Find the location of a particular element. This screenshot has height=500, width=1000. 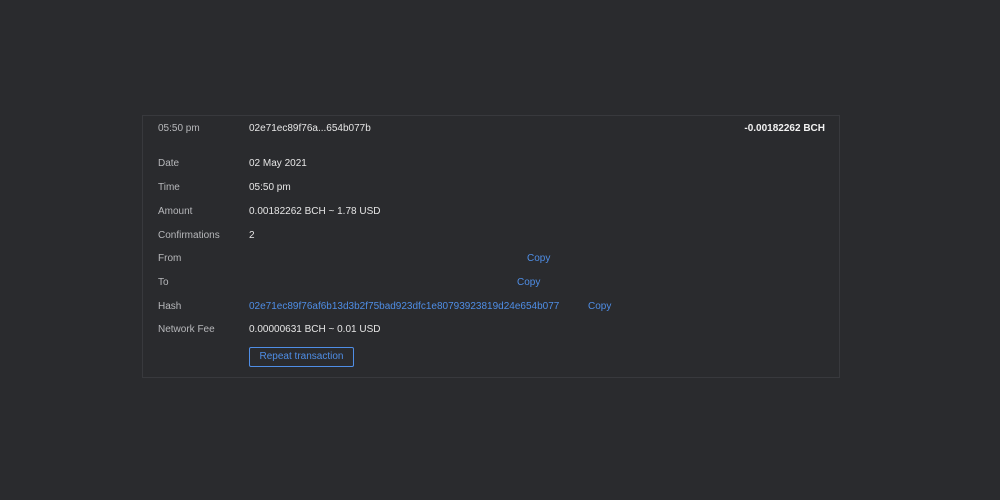

amount-label: Amount is located at coordinates (175, 211).